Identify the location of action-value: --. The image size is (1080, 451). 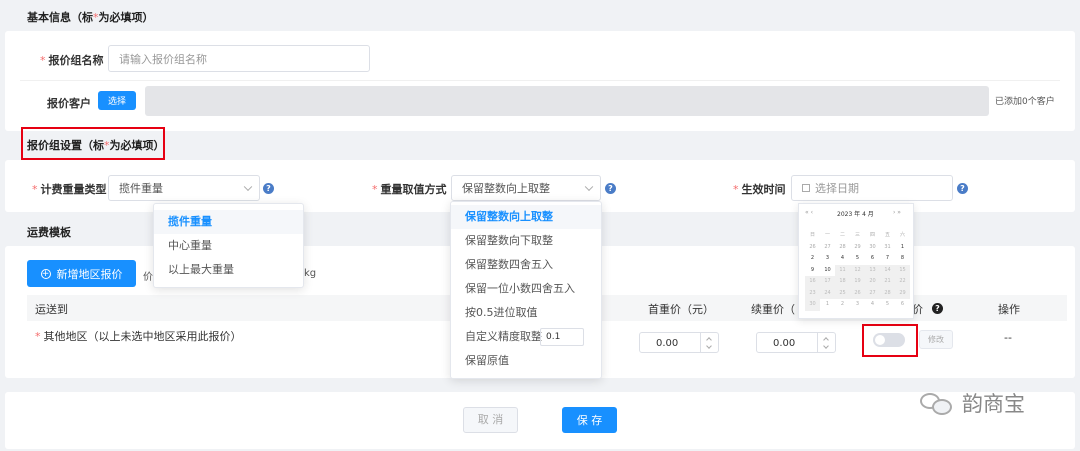
(1008, 337).